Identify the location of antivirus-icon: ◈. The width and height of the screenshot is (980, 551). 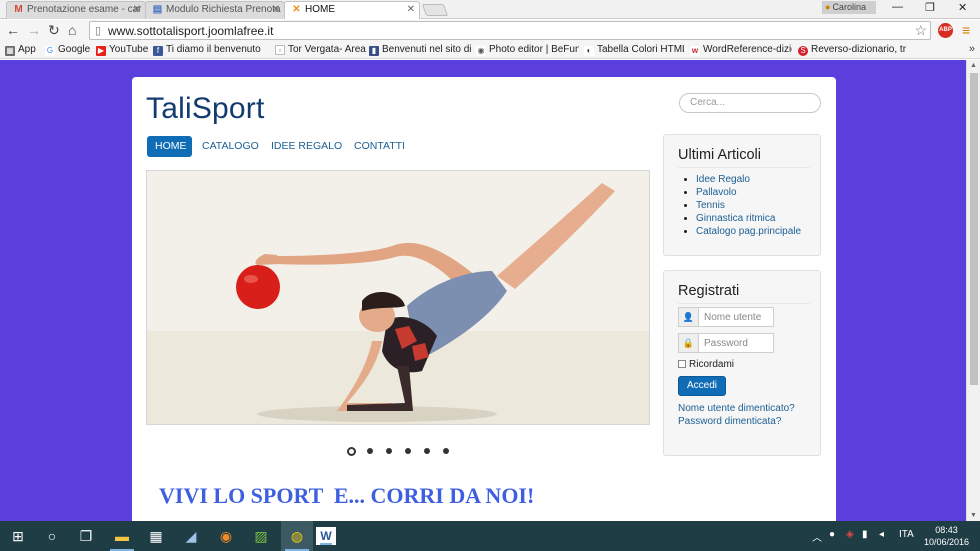
(850, 534).